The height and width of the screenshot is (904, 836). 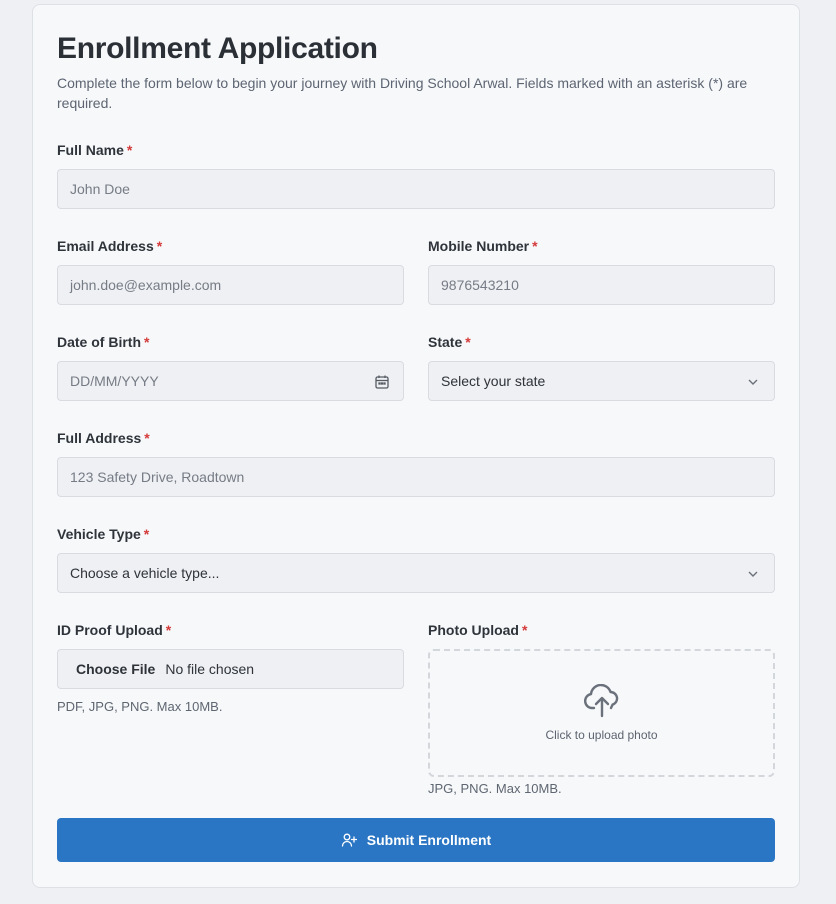 I want to click on state-group: State * Select your state, so click(x=601, y=367).